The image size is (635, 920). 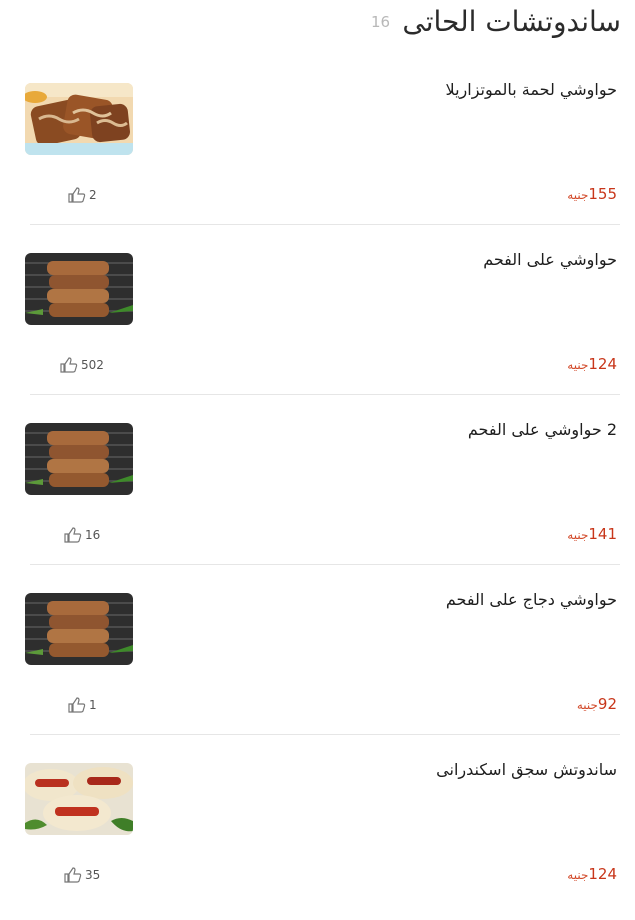 What do you see at coordinates (531, 89) in the screenshot?
I see `item-name: حواوشي لحمة بالموتزاريلا` at bounding box center [531, 89].